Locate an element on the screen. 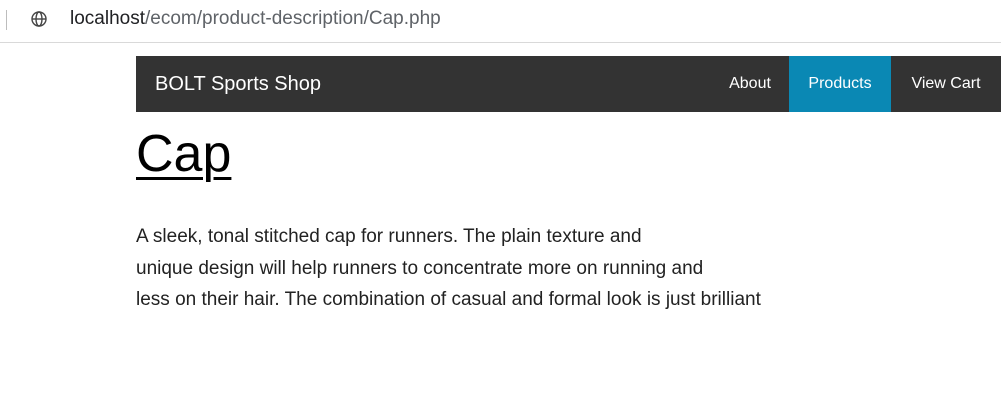 The image size is (1001, 403). nav-view-cart: View Cart is located at coordinates (946, 84).